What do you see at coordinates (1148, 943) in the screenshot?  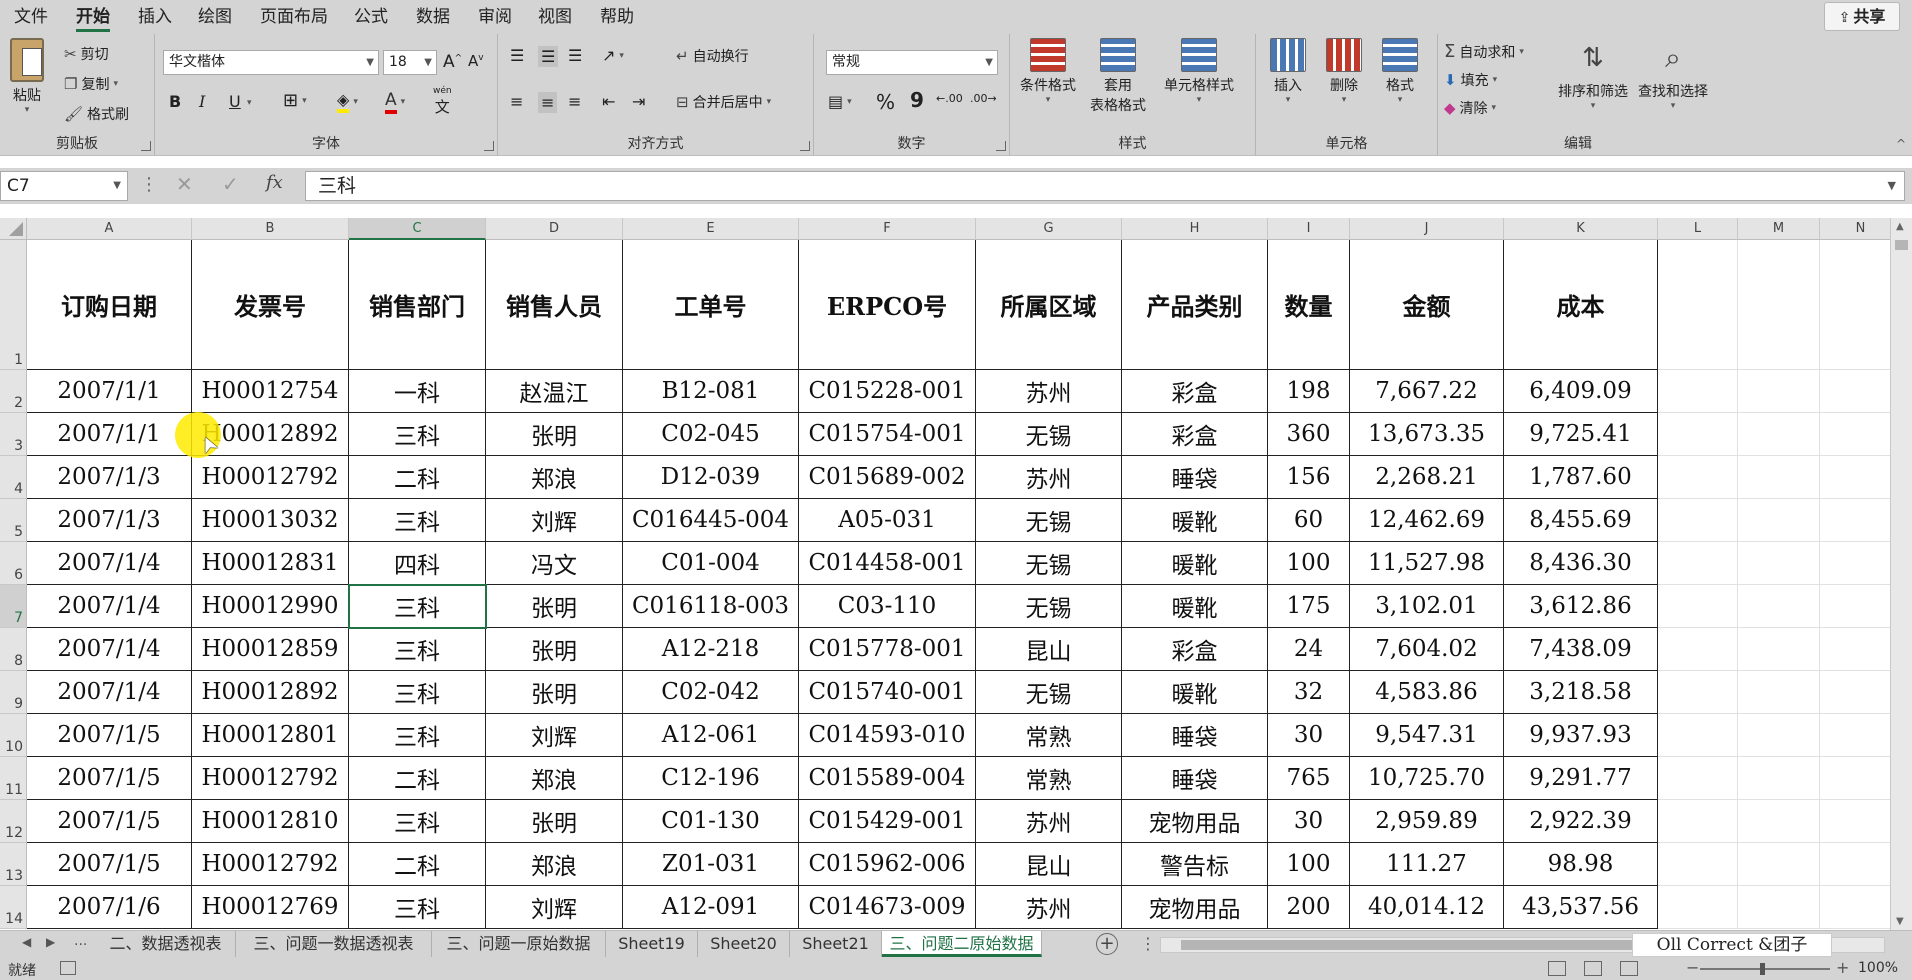 I see `tab-options-icon: ⋮` at bounding box center [1148, 943].